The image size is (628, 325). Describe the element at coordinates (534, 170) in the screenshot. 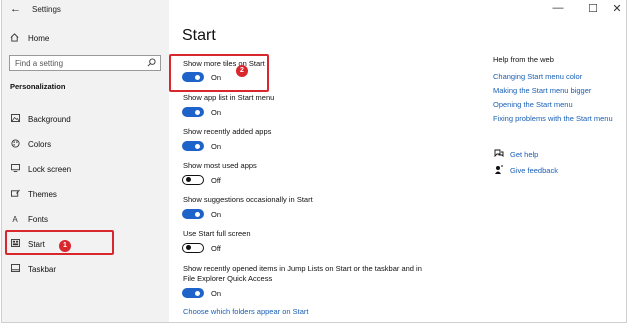

I see `give-feedback-link: Give feedback` at that location.